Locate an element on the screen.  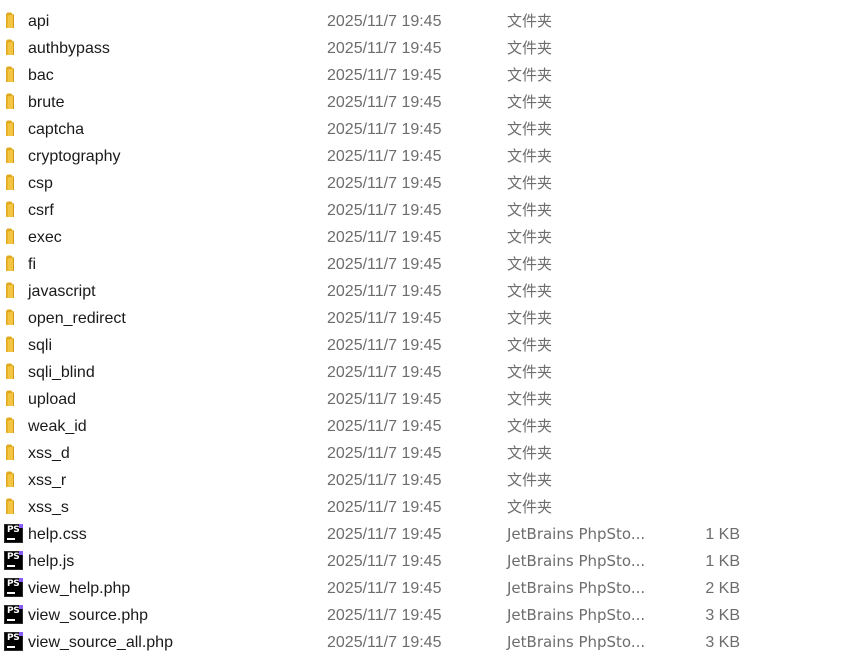
file-name: captcha is located at coordinates (56, 129).